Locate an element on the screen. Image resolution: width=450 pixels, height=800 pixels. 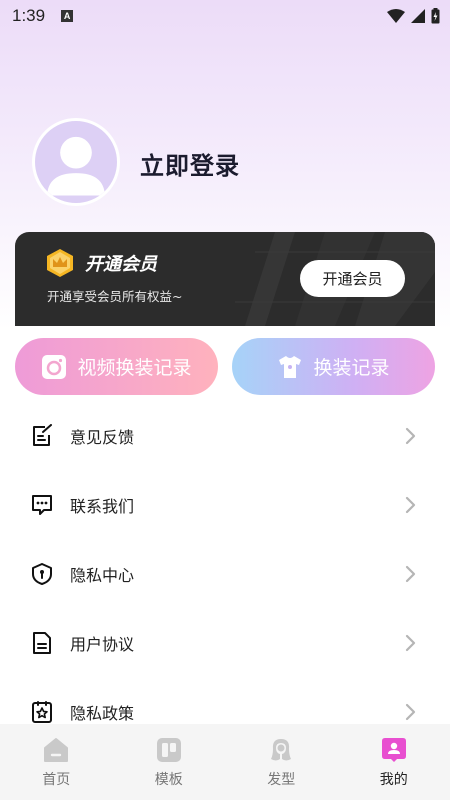
hairstyle-icon is located at coordinates (281, 750).